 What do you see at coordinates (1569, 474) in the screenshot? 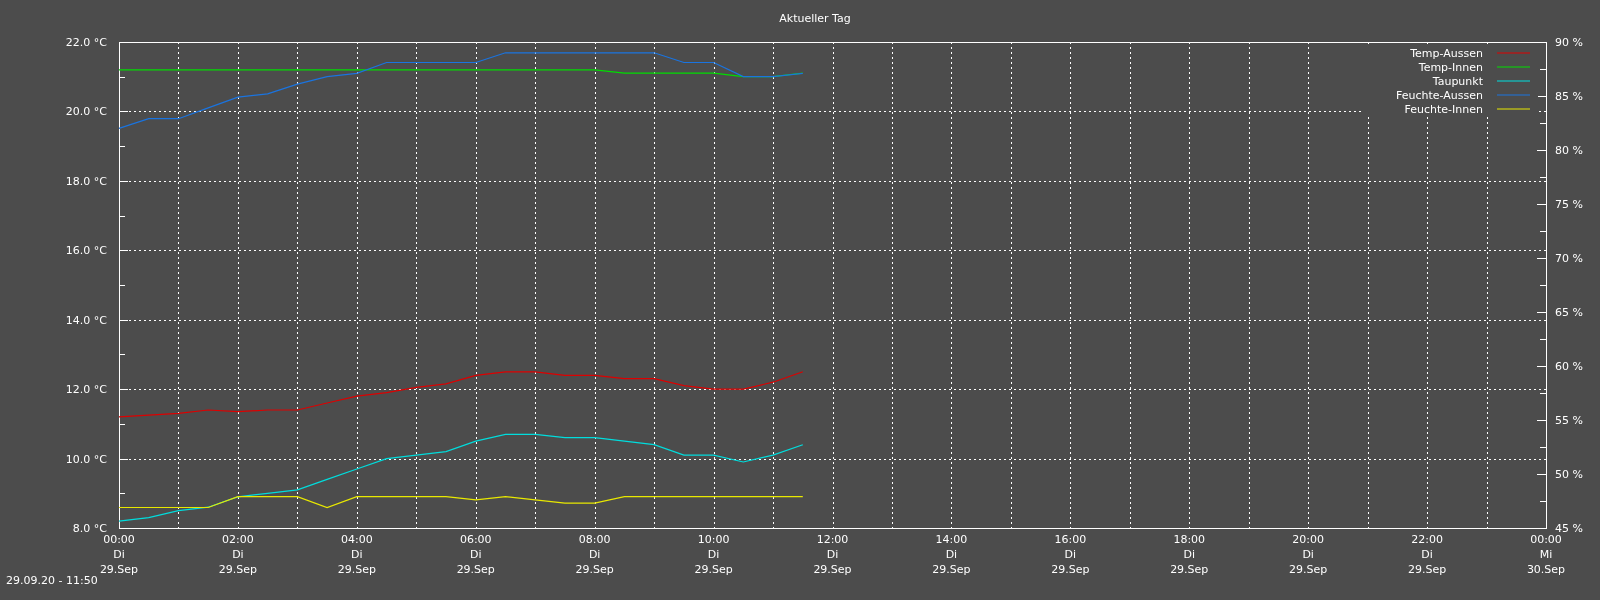
I see `axis-tick-label: 50 %` at bounding box center [1569, 474].